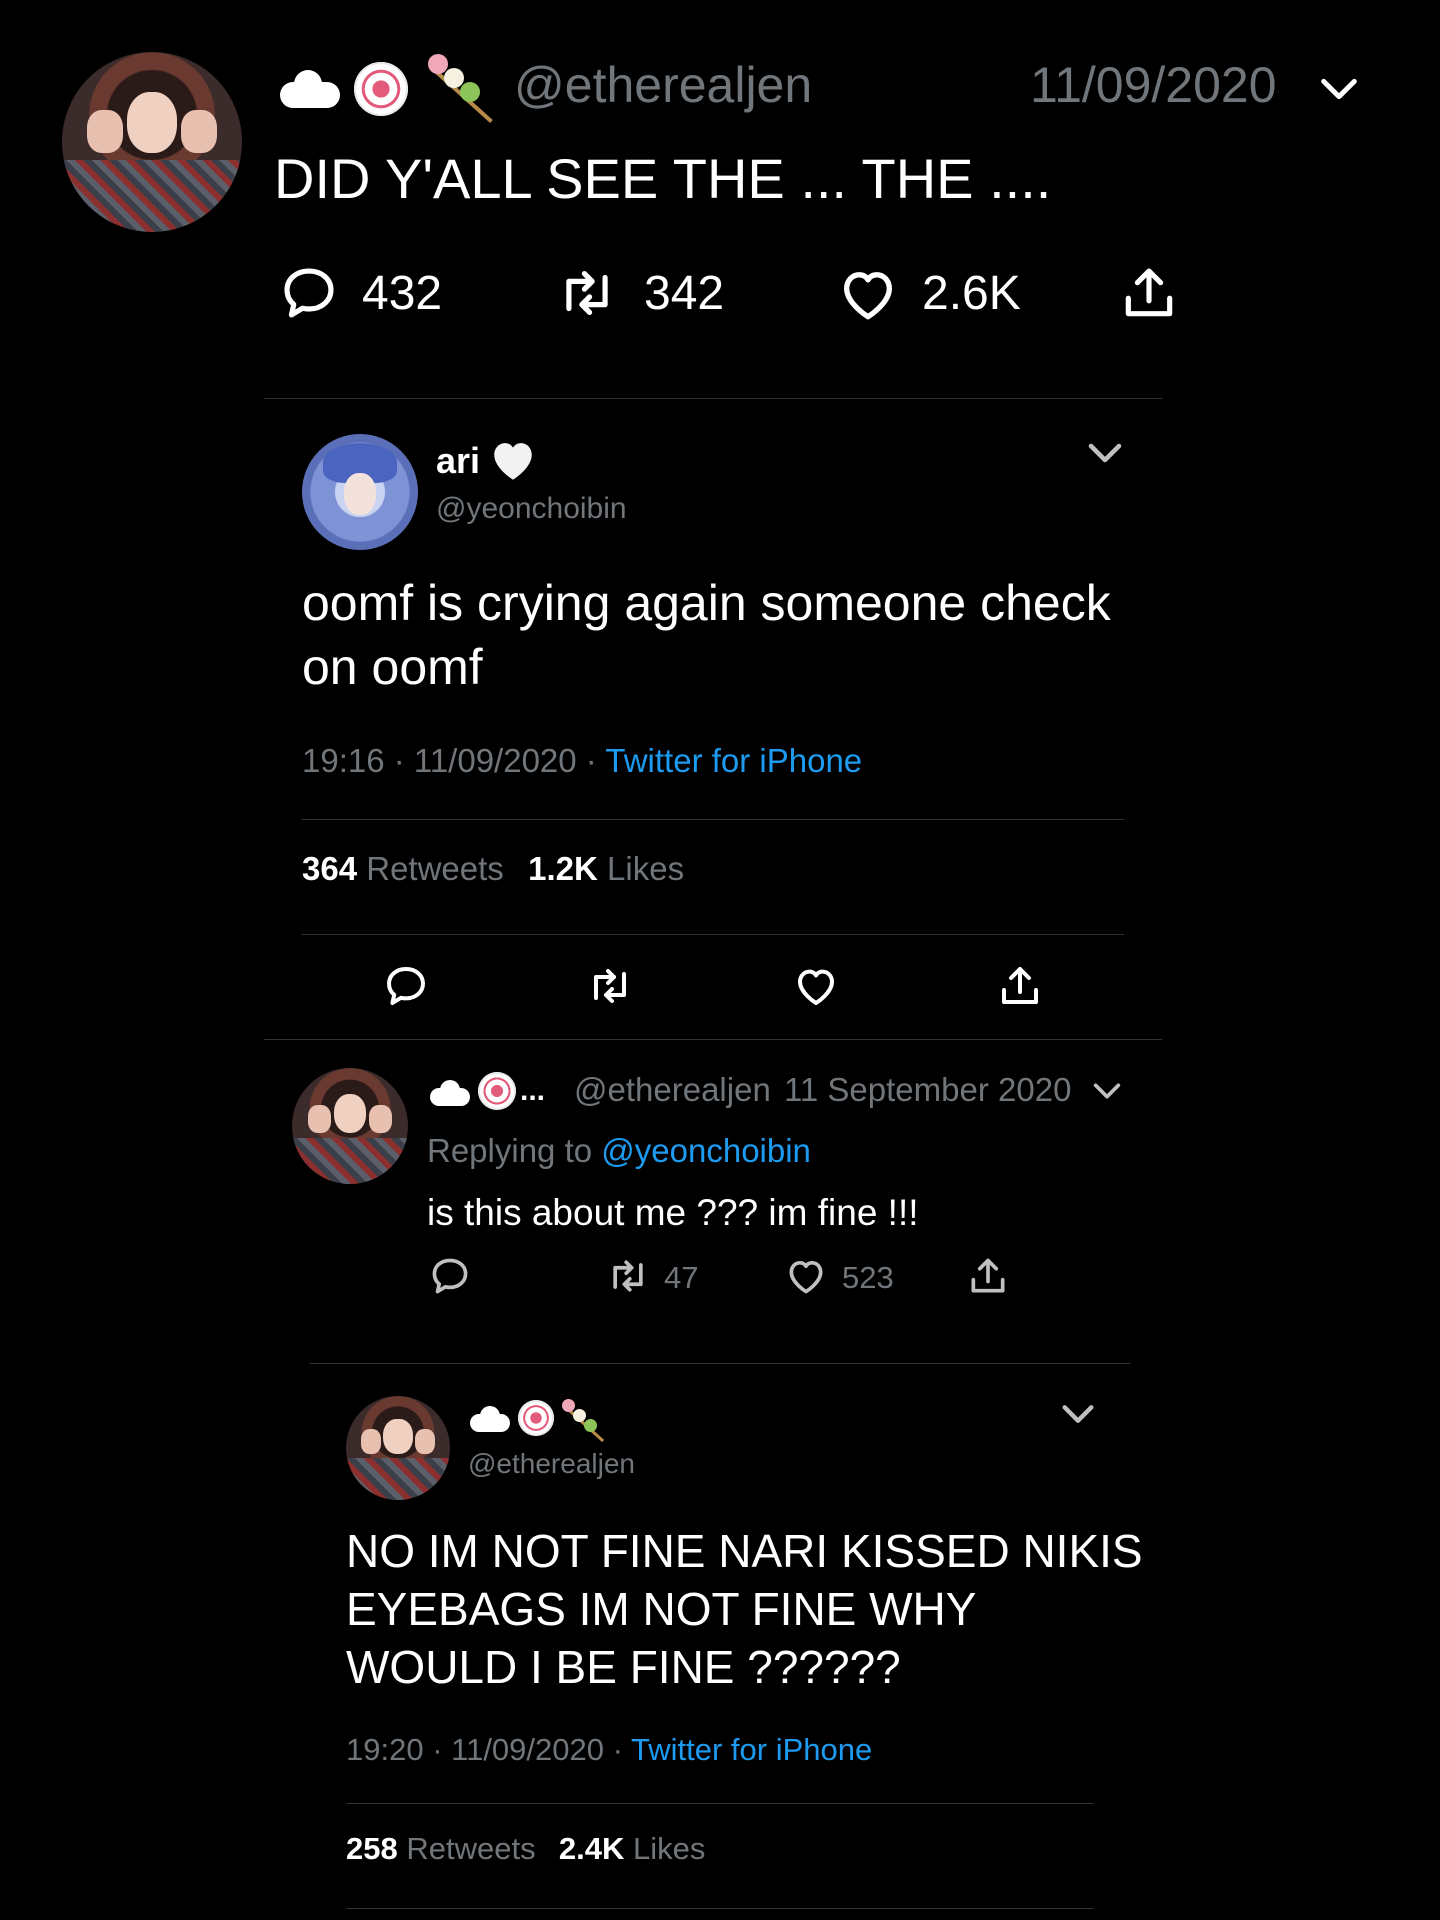 The image size is (1440, 1920). Describe the element at coordinates (458, 461) in the screenshot. I see `display-name: ari` at that location.